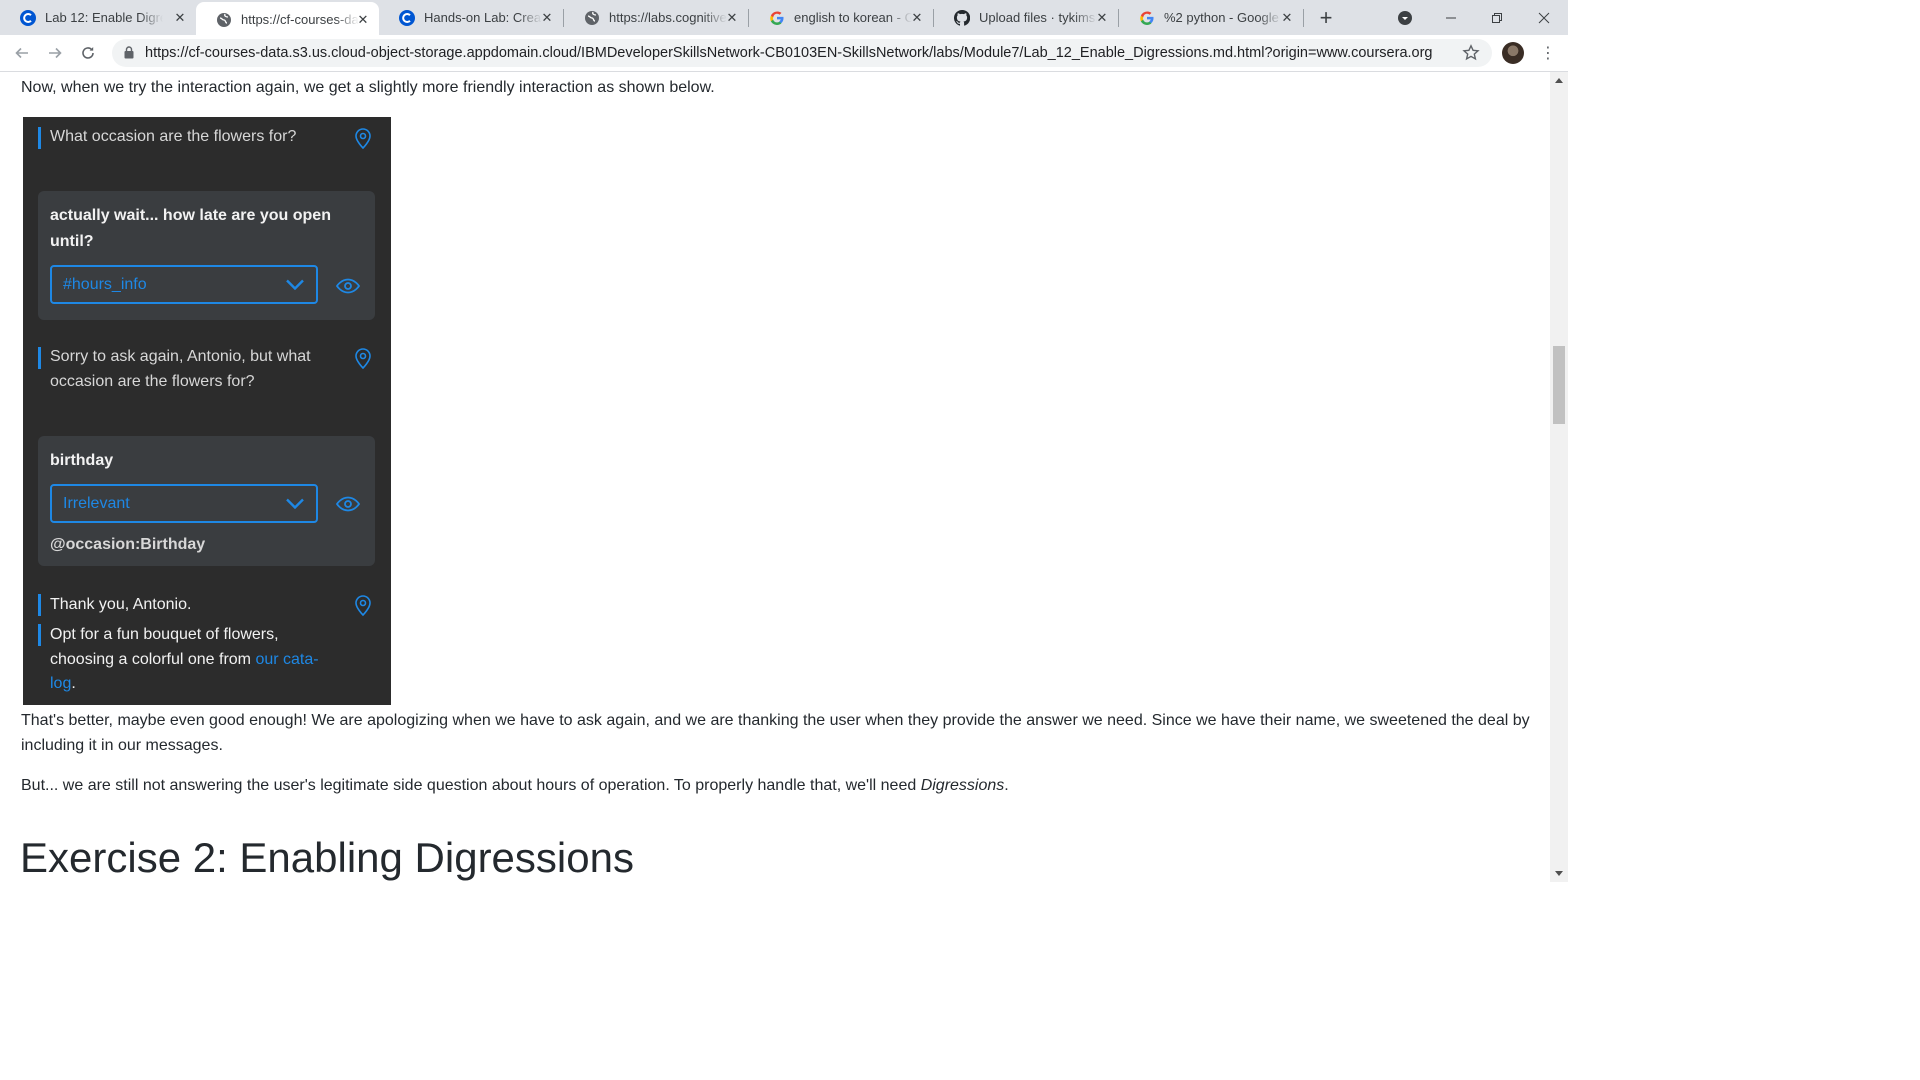  What do you see at coordinates (152, 381) in the screenshot?
I see `bot-message-line-2: occasion are the flowers for?` at bounding box center [152, 381].